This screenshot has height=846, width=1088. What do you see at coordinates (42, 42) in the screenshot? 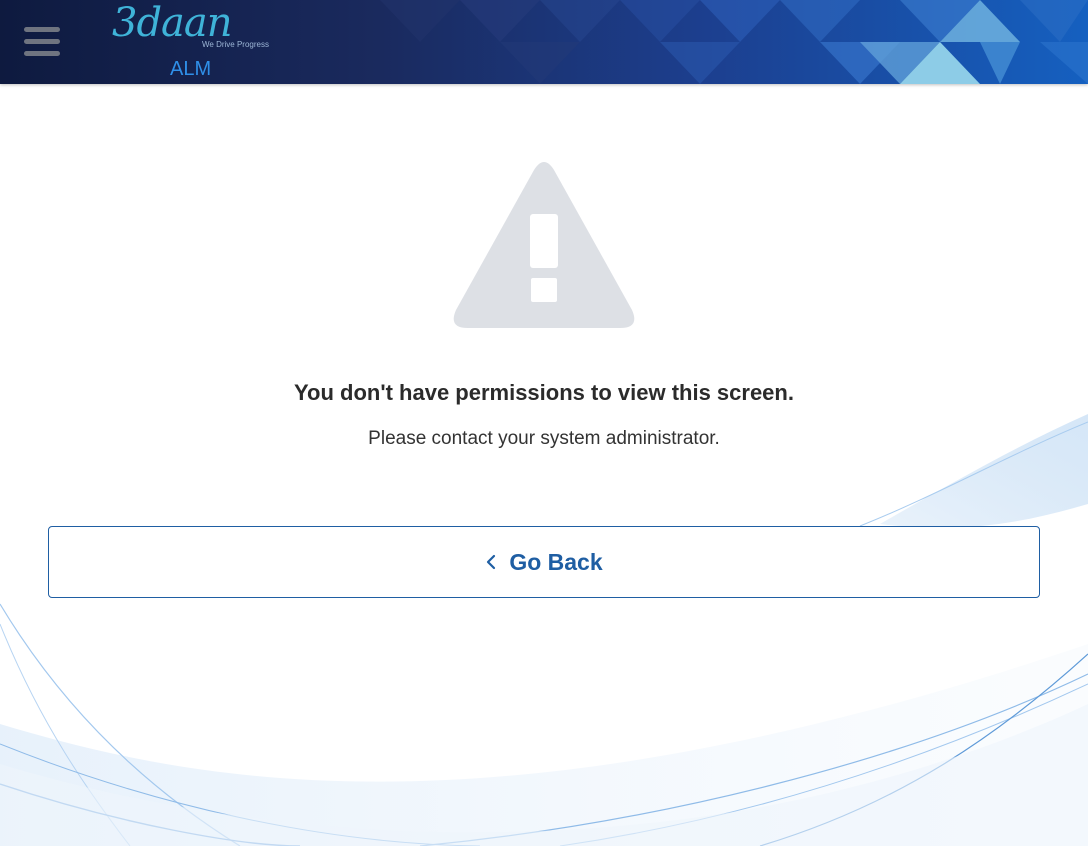
I see `hamburger-menu-icon` at bounding box center [42, 42].